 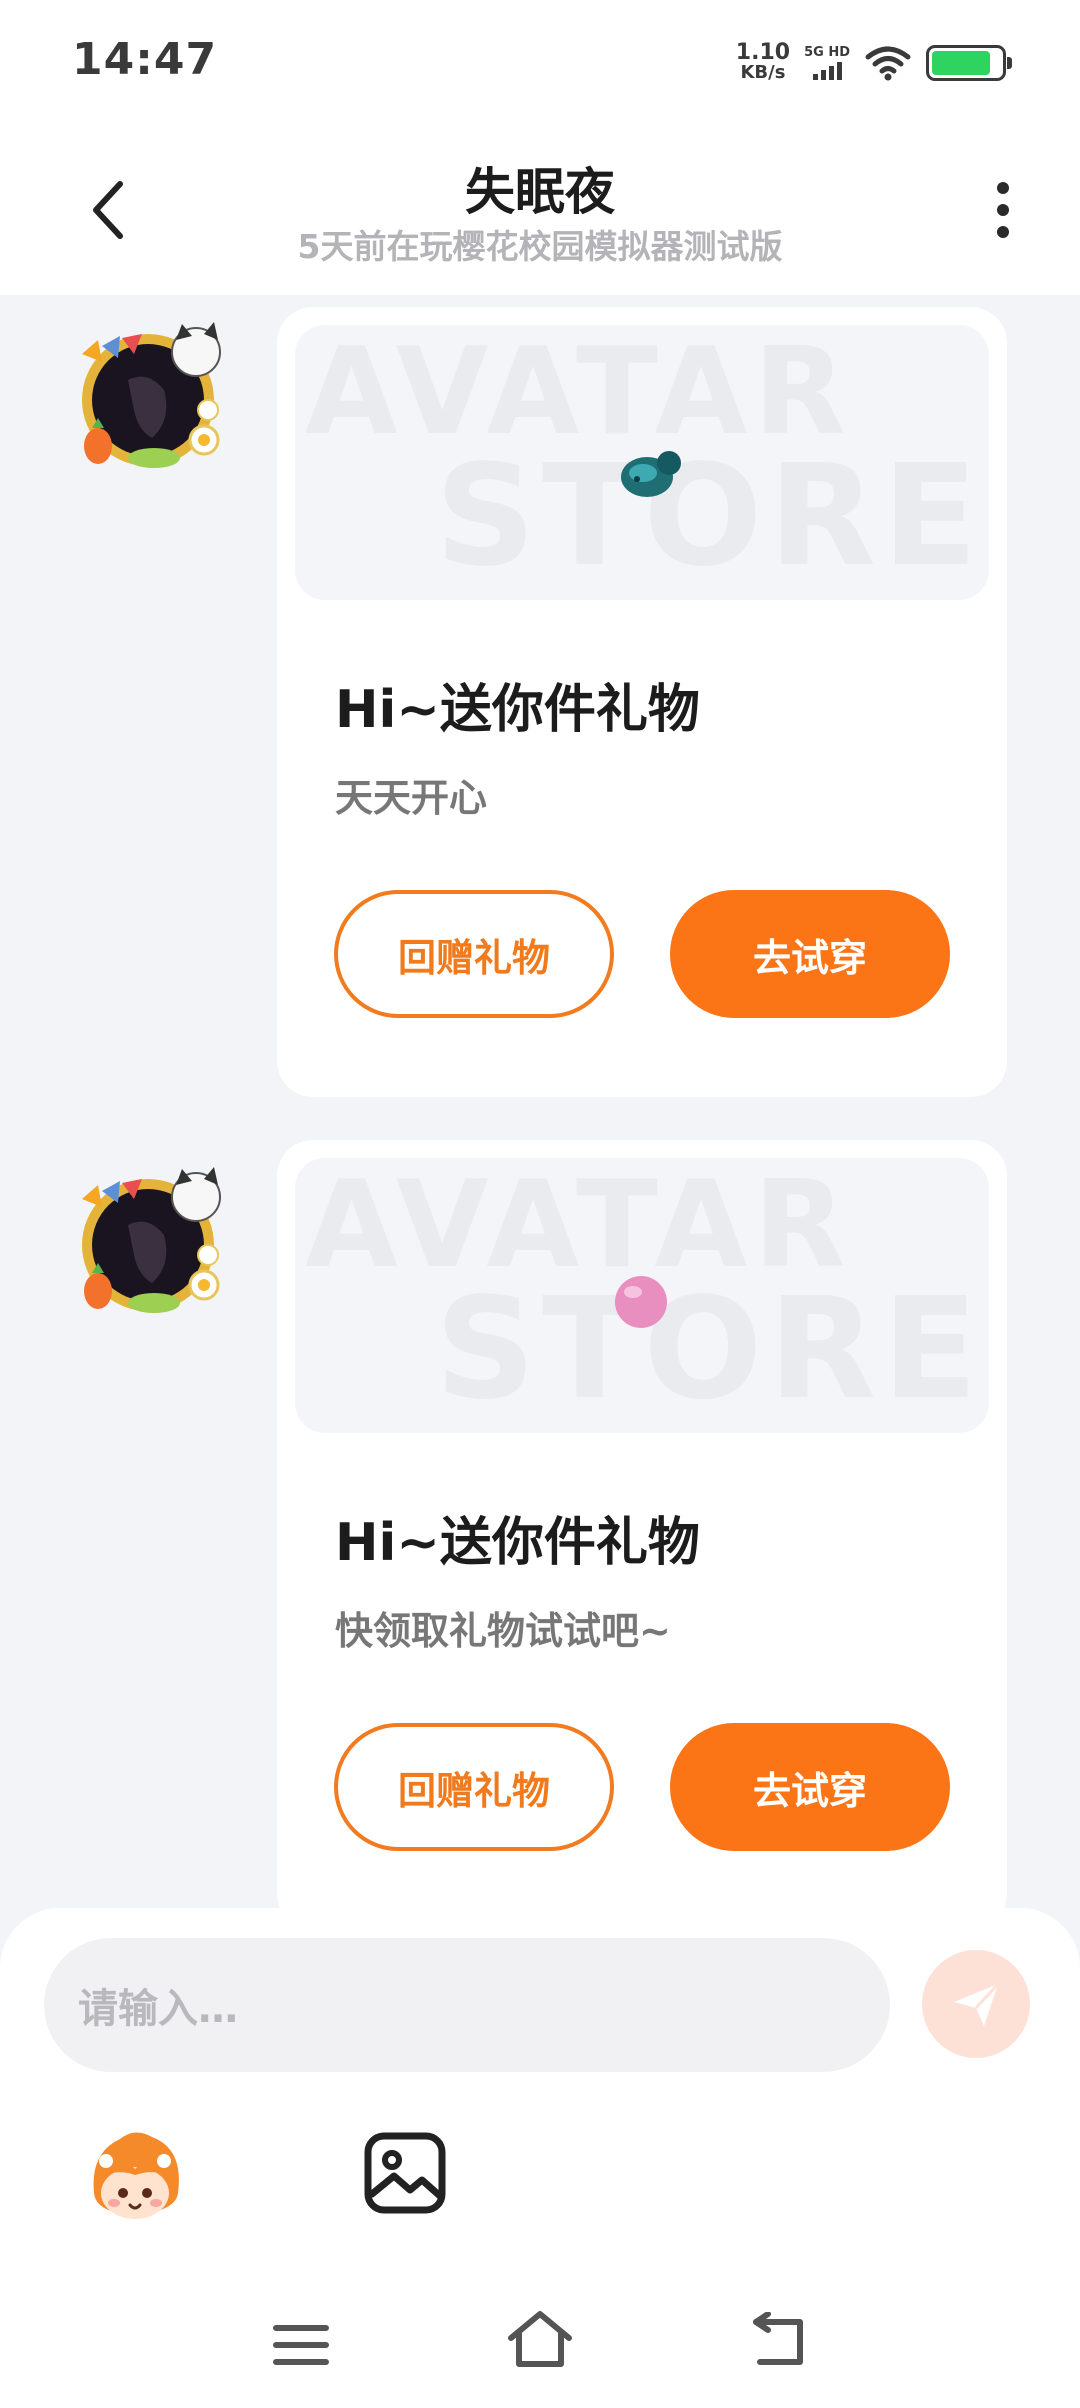 I want to click on pacifier-icon, so click(x=651, y=474).